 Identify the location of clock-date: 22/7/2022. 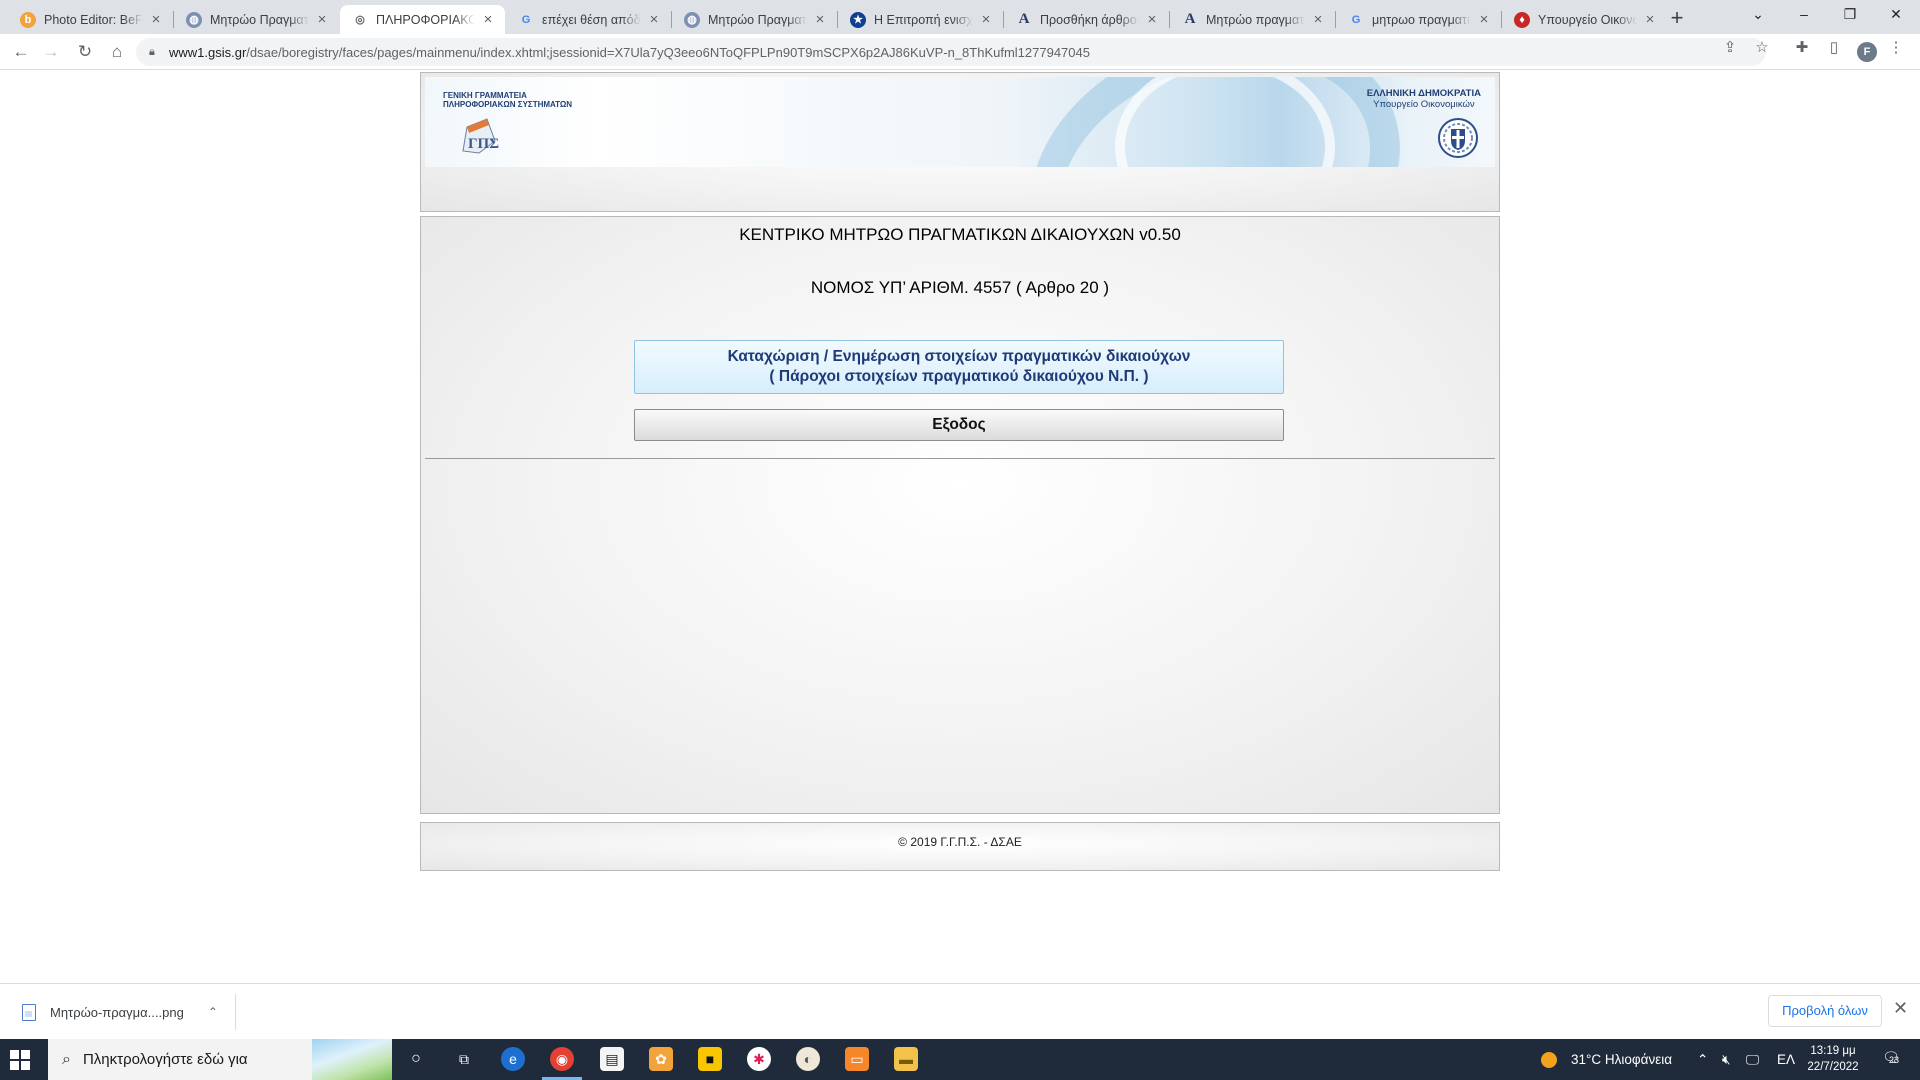
(1833, 1067).